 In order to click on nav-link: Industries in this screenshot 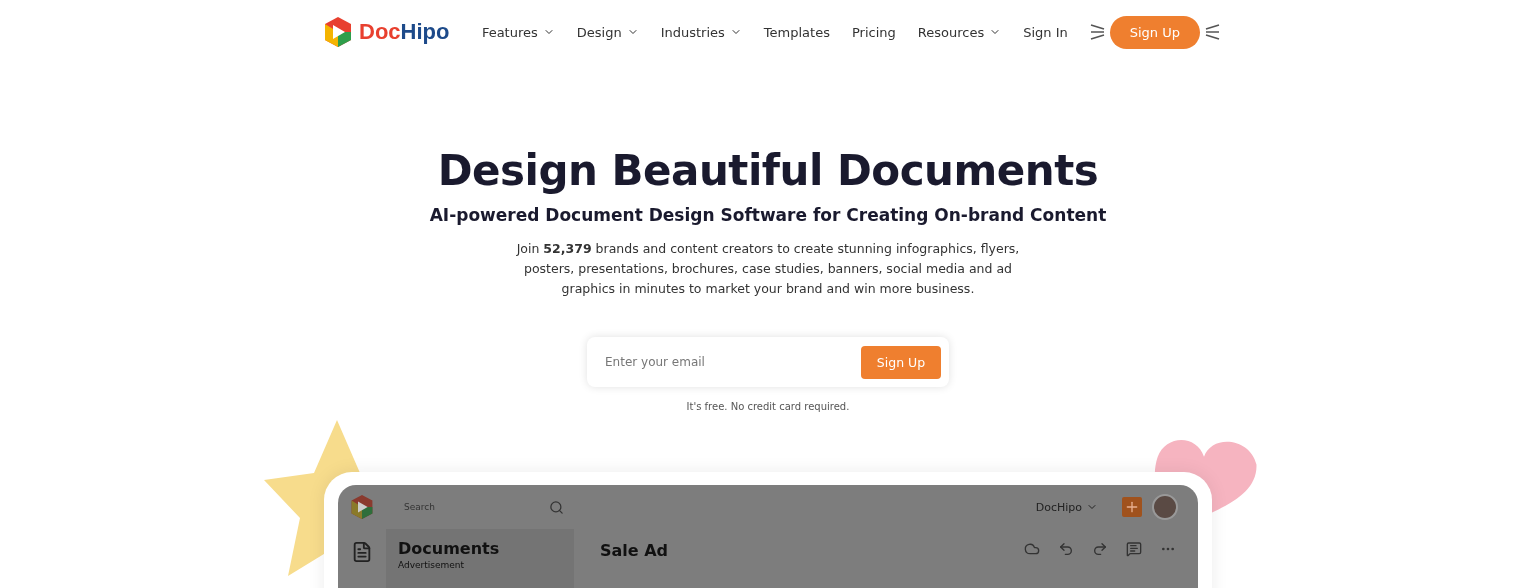, I will do `click(701, 32)`.